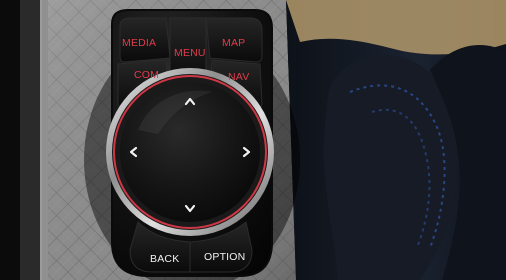  I want to click on left-trim, so click(31, 140).